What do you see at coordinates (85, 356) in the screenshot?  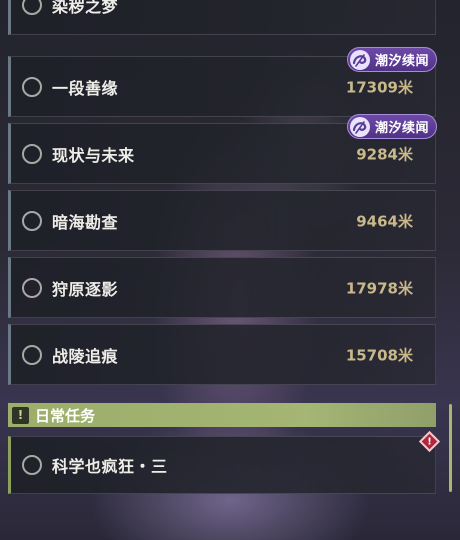 I see `quest-name: 战陵追痕` at bounding box center [85, 356].